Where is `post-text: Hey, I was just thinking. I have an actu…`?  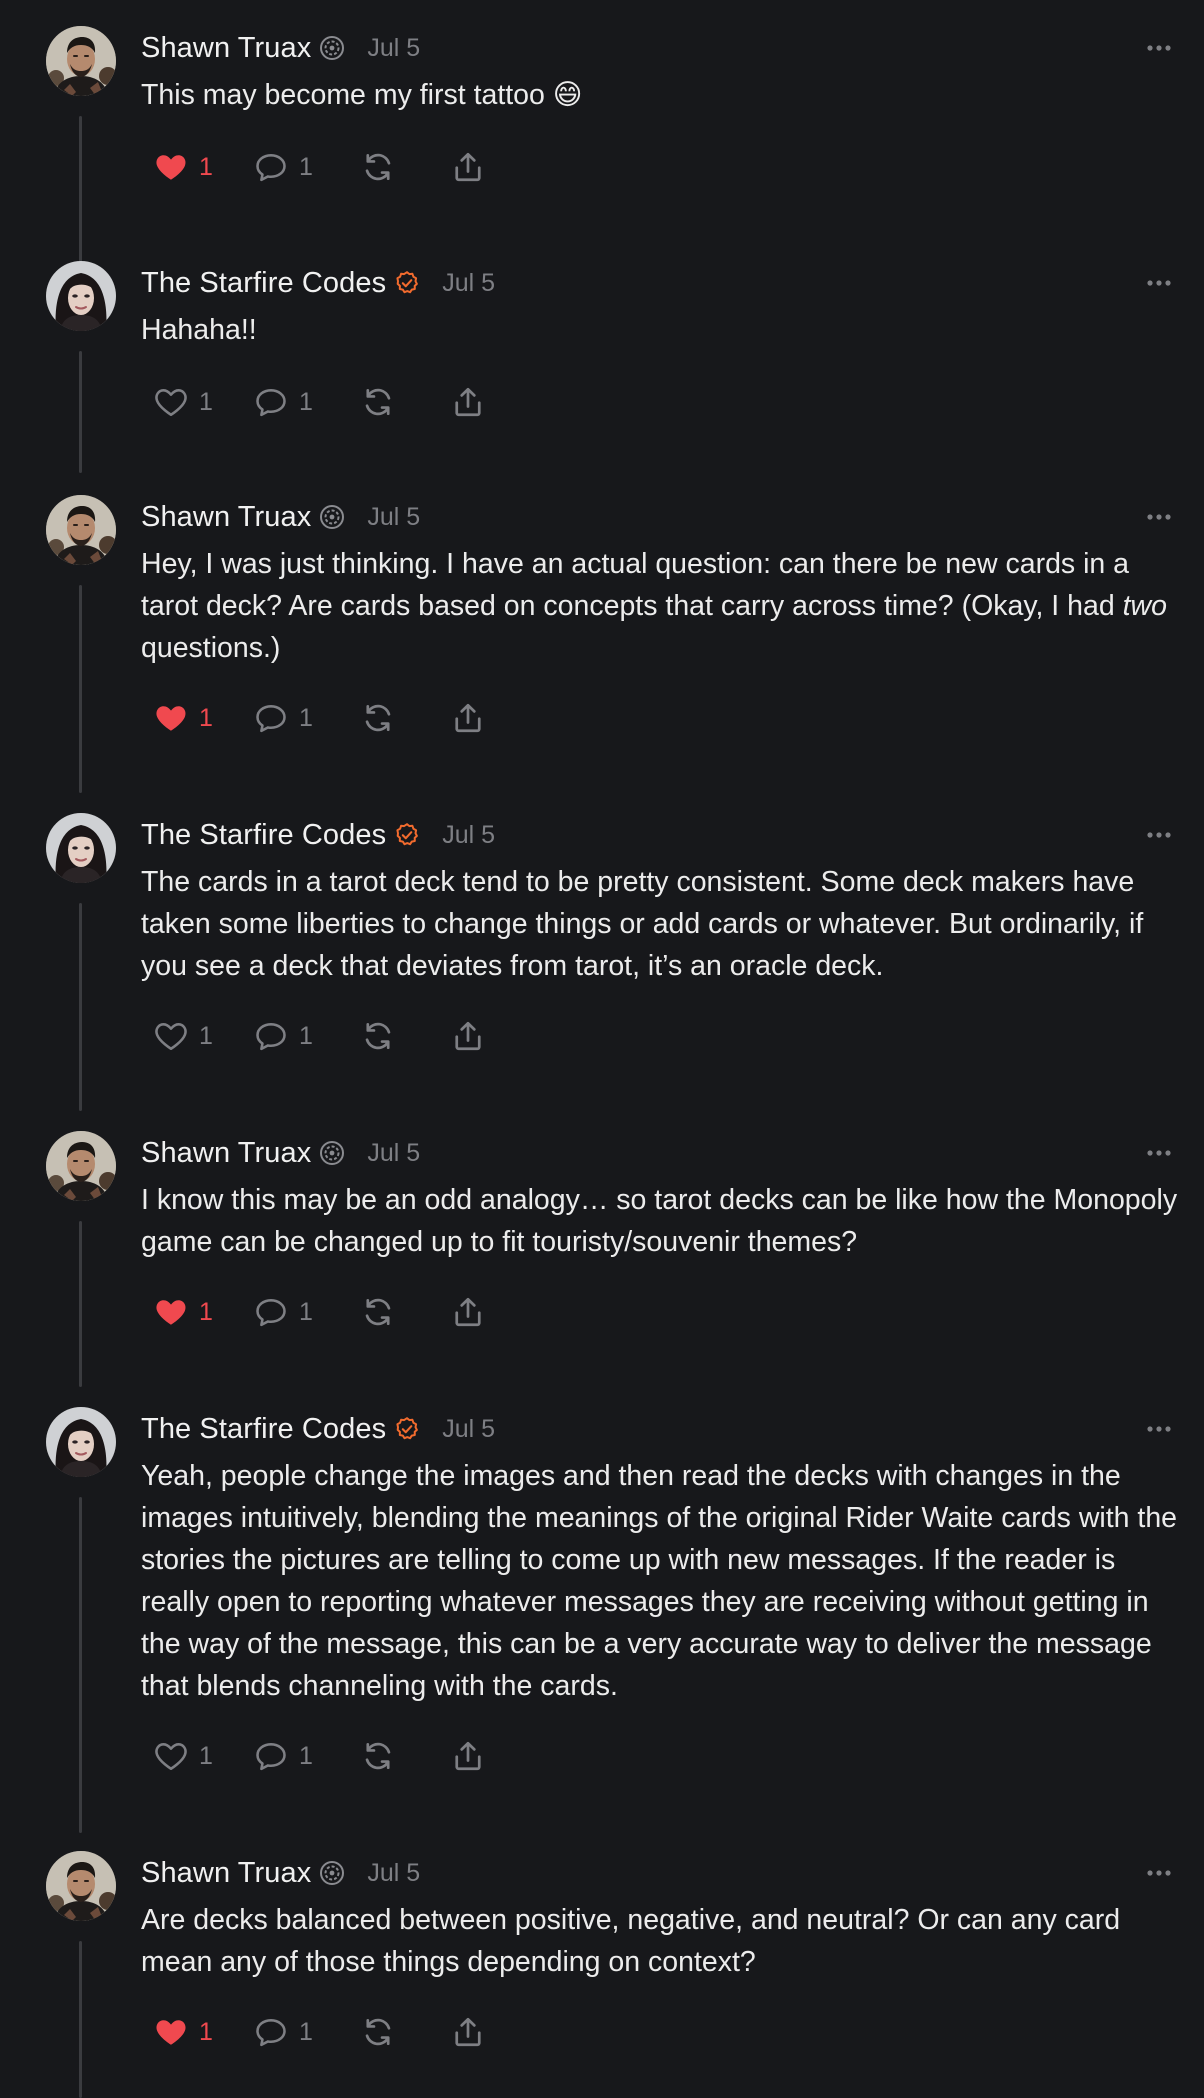 post-text: Hey, I was just thinking. I have an actu… is located at coordinates (654, 606).